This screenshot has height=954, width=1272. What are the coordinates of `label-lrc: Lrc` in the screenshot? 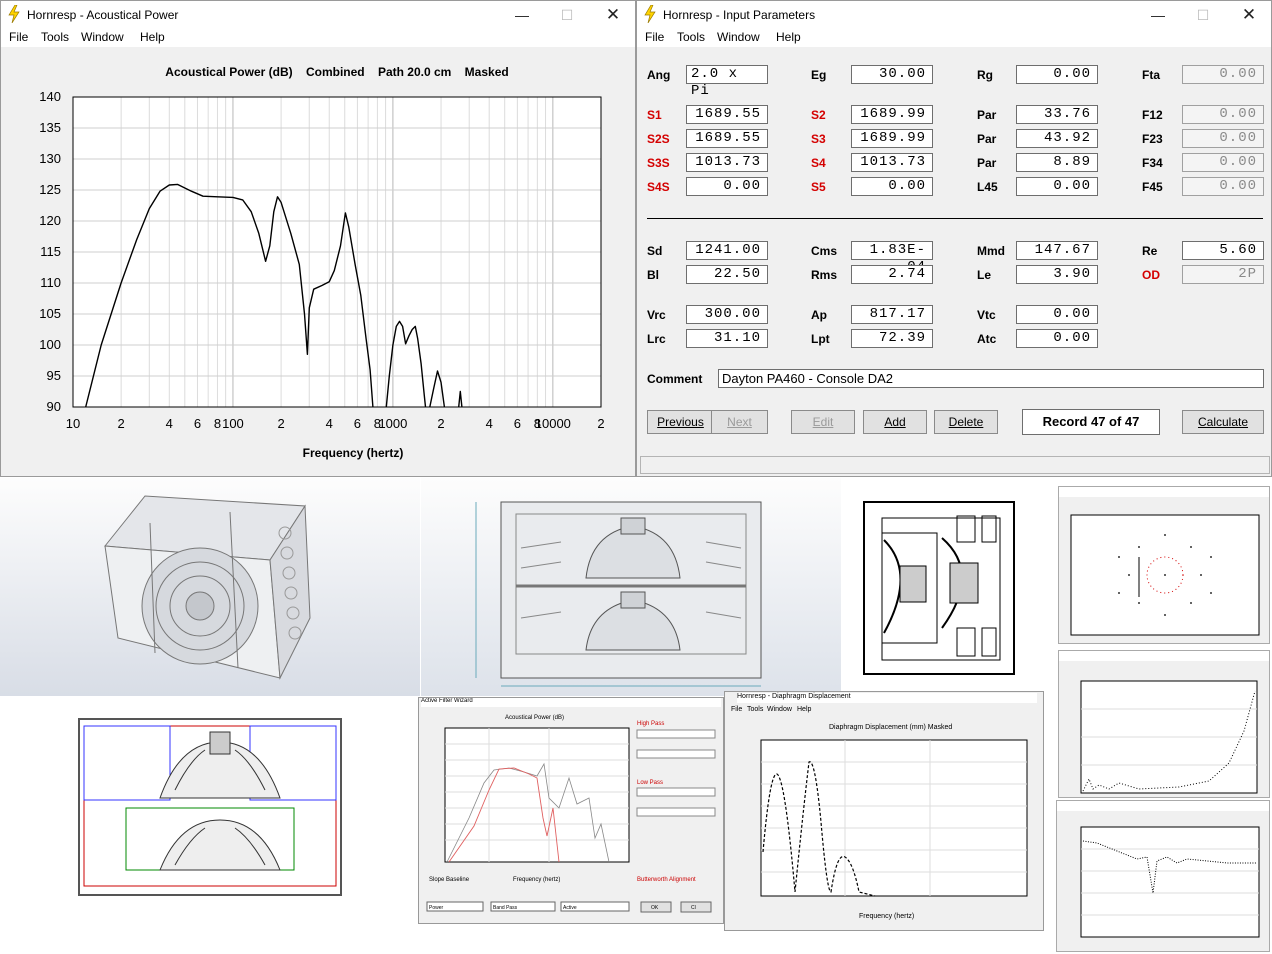 It's located at (656, 339).